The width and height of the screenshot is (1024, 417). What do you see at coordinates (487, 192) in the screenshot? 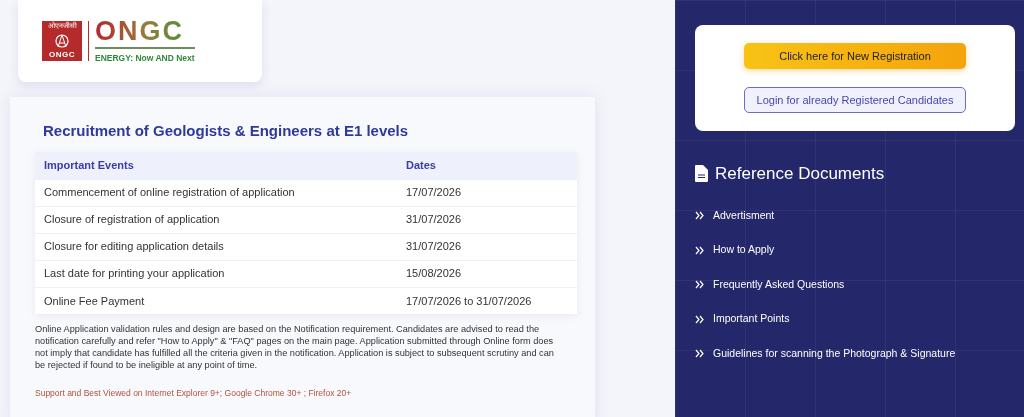
I see `table-cell: 17/07/2026` at bounding box center [487, 192].